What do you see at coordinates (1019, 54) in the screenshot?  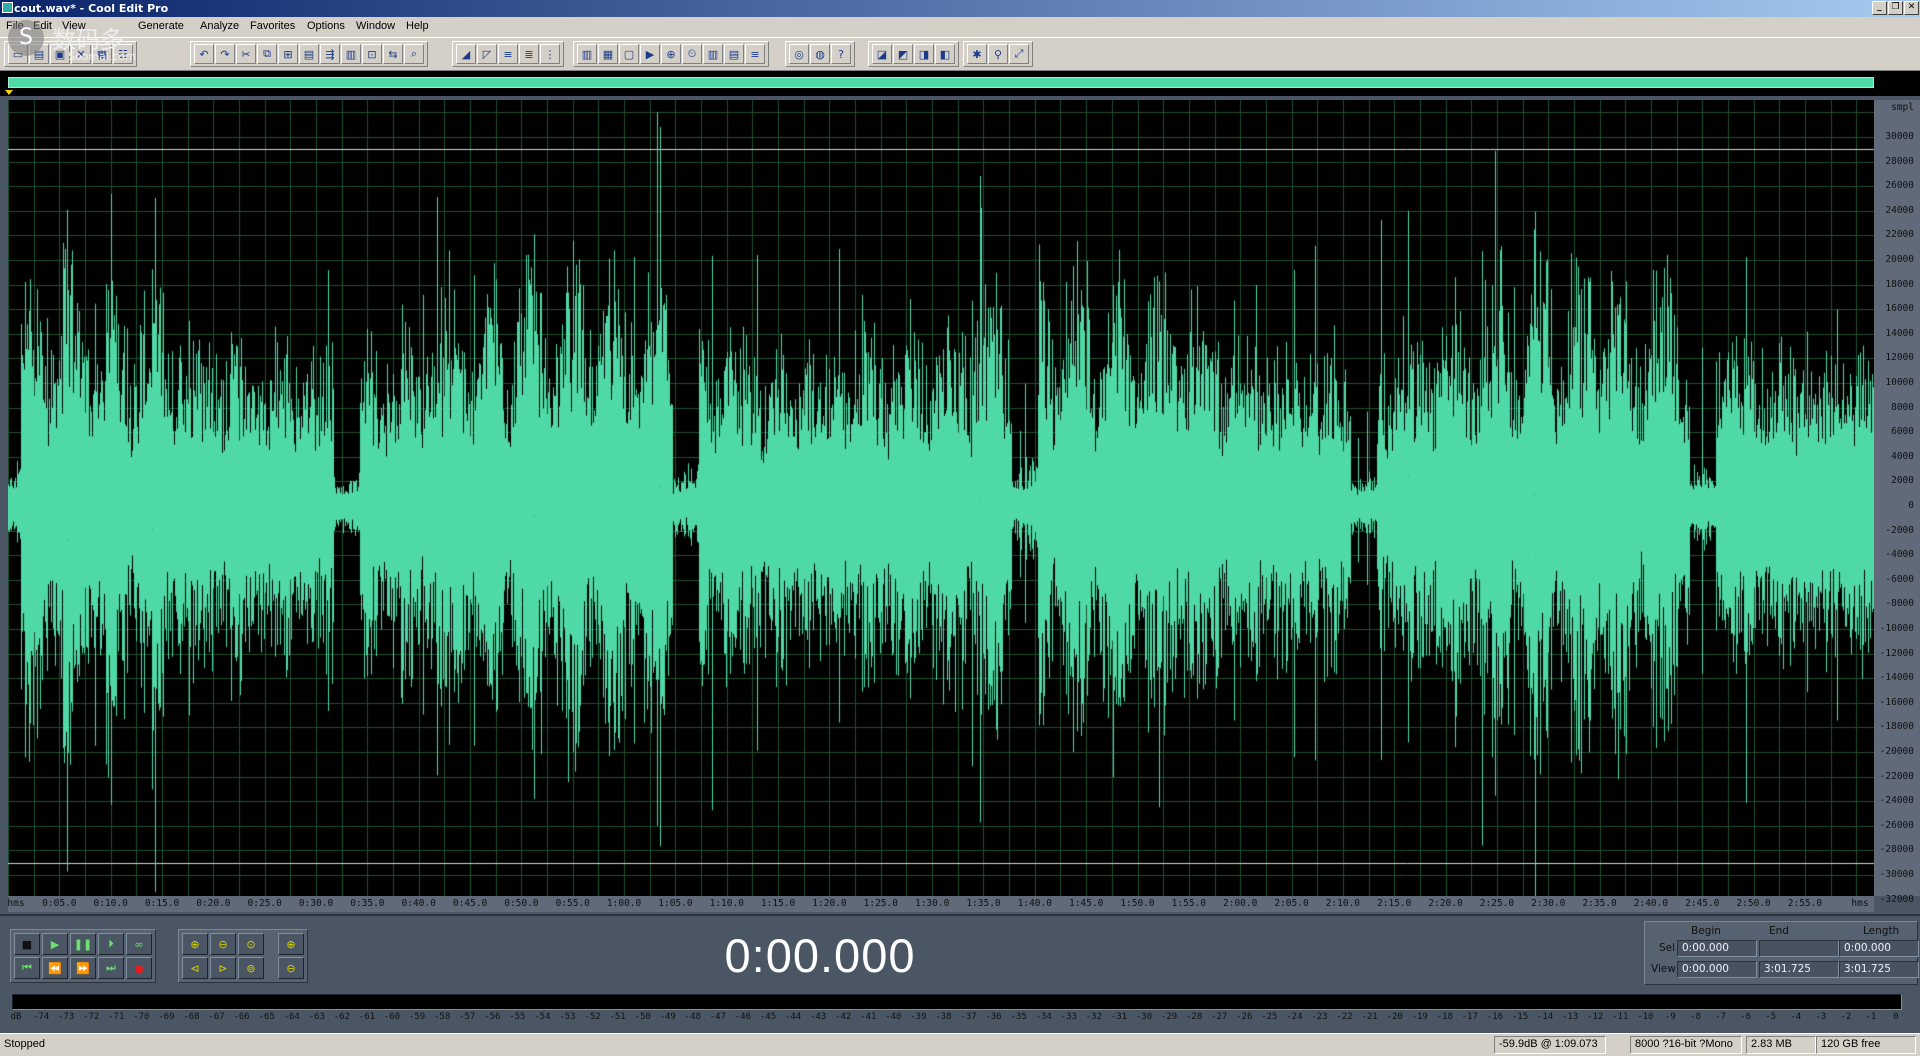 I see `hotkey-icon: ⤢` at bounding box center [1019, 54].